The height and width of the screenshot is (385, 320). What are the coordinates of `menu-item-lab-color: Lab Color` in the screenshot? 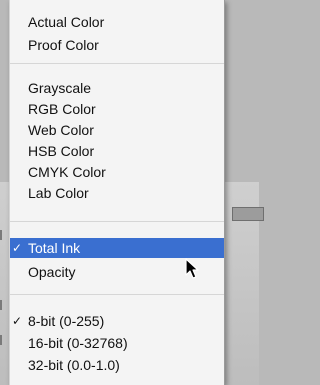 It's located at (117, 193).